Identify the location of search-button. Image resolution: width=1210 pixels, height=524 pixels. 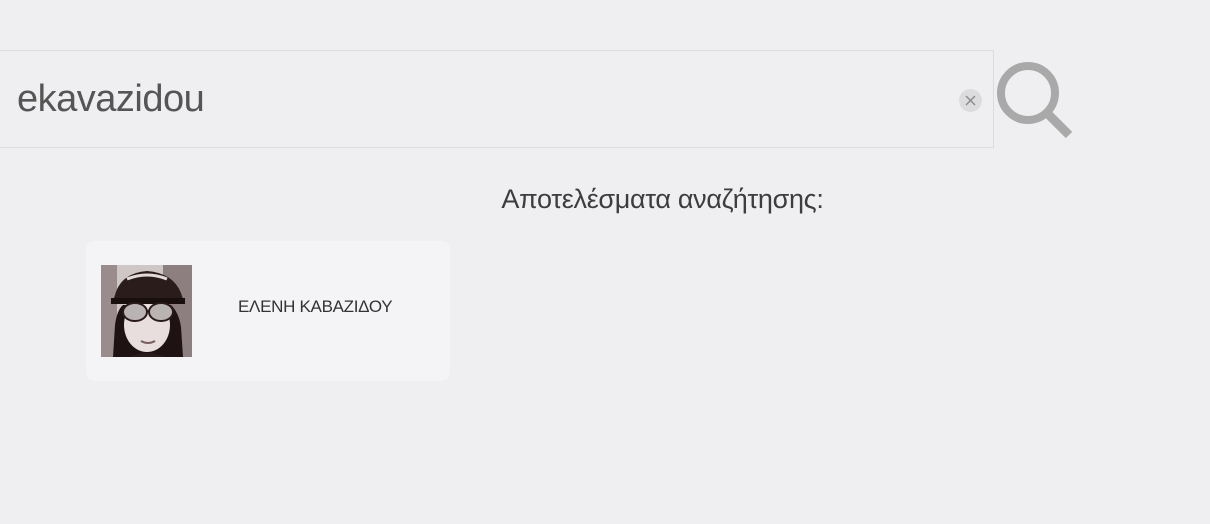
(1035, 101).